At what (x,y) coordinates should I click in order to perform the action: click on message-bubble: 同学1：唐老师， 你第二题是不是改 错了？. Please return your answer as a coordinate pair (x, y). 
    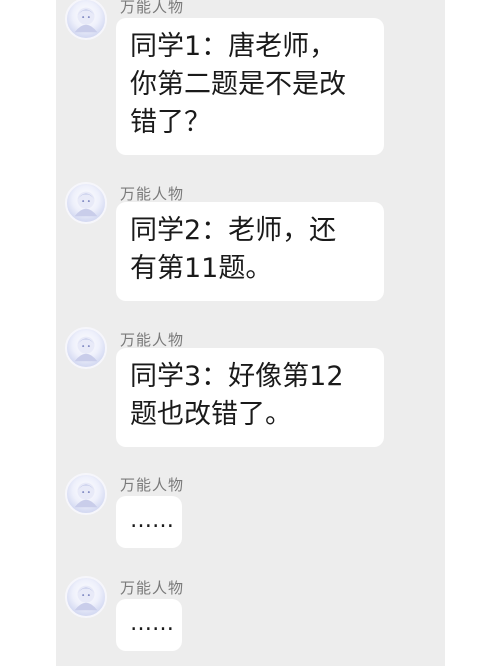
    Looking at the image, I should click on (250, 86).